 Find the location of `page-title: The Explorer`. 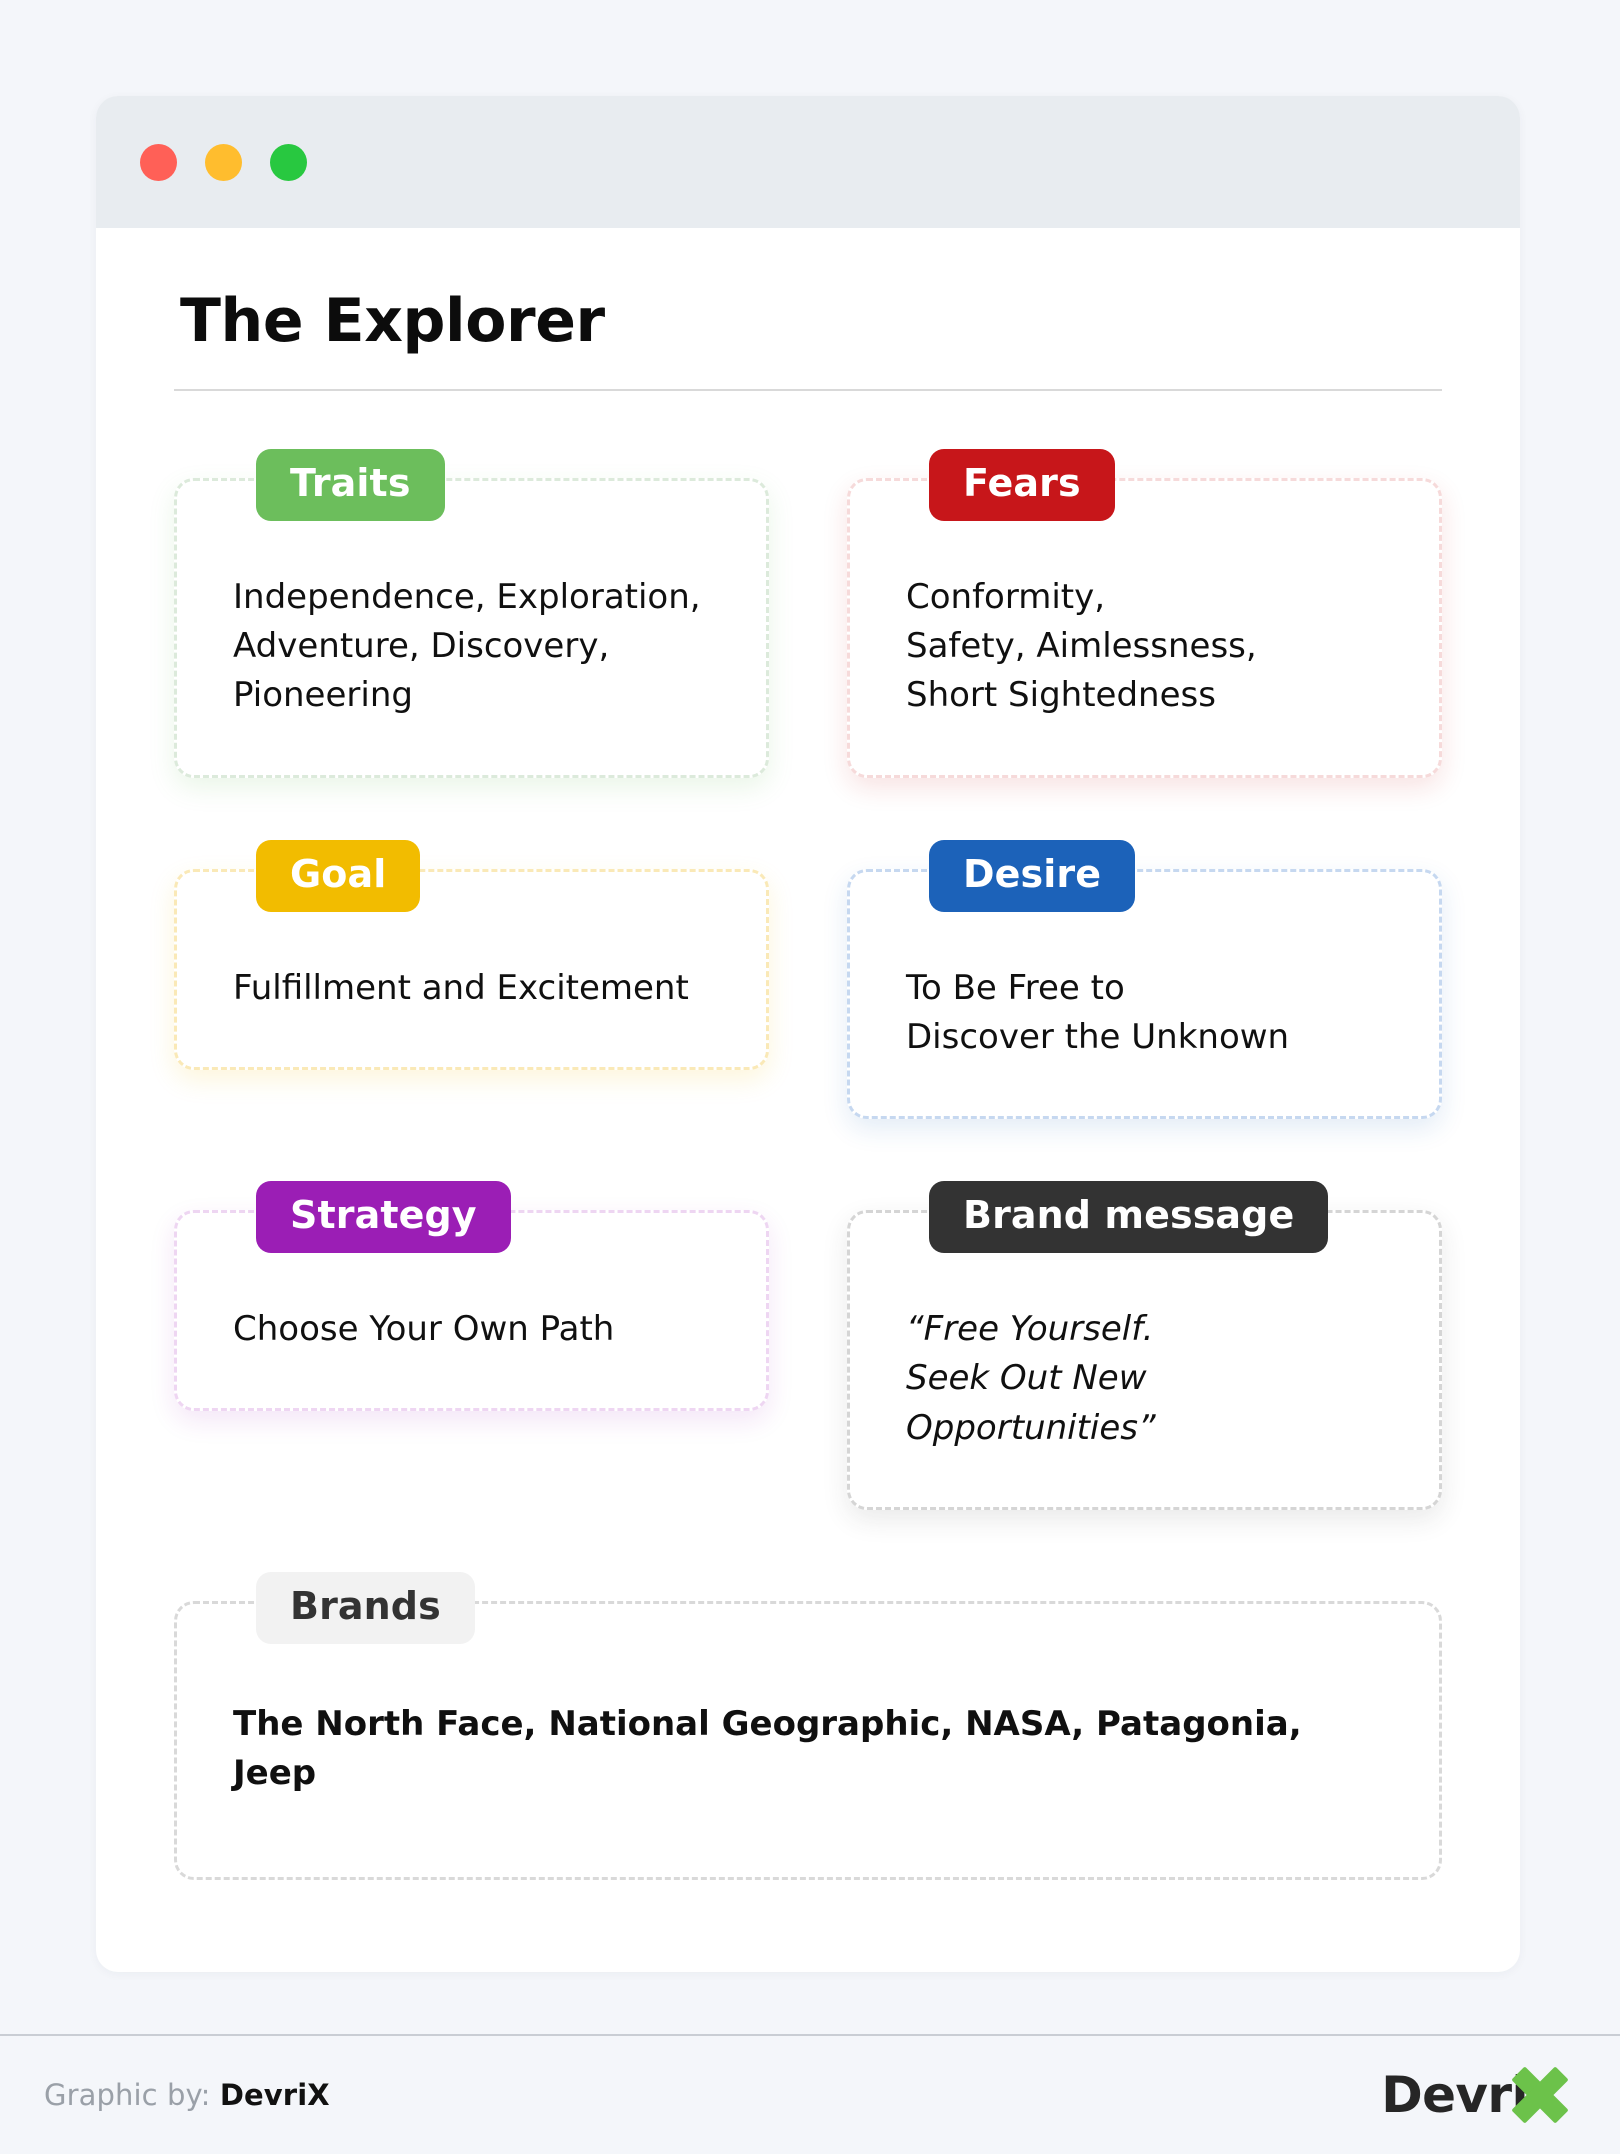

page-title: The Explorer is located at coordinates (392, 321).